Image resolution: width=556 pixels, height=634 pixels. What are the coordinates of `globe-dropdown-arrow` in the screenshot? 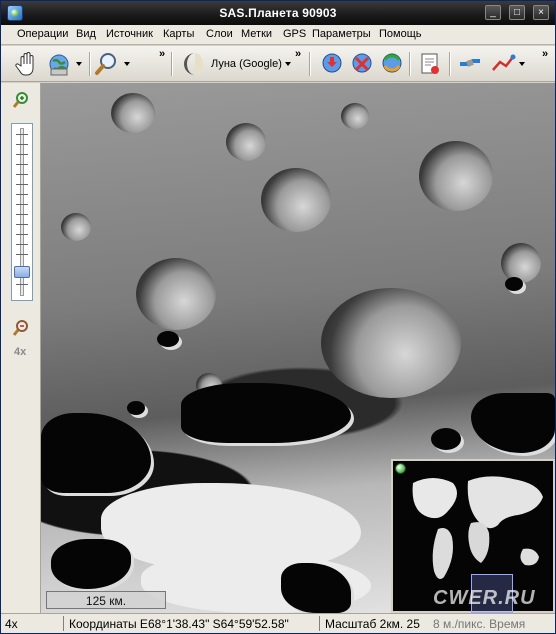 It's located at (79, 64).